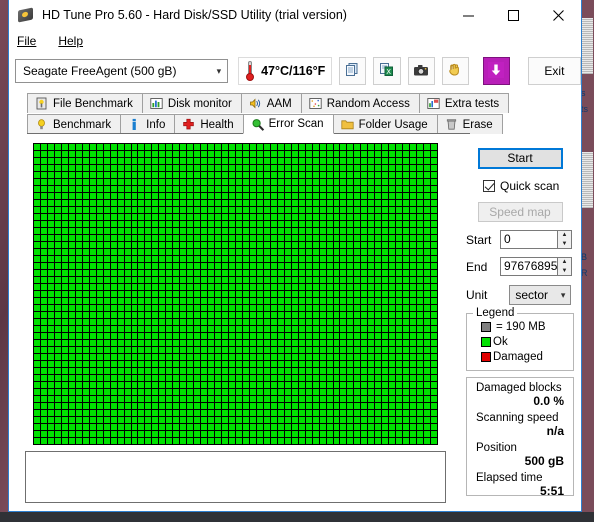 The image size is (594, 522). Describe the element at coordinates (85, 103) in the screenshot. I see `tab-file-benchmark: File Benchmark` at that location.